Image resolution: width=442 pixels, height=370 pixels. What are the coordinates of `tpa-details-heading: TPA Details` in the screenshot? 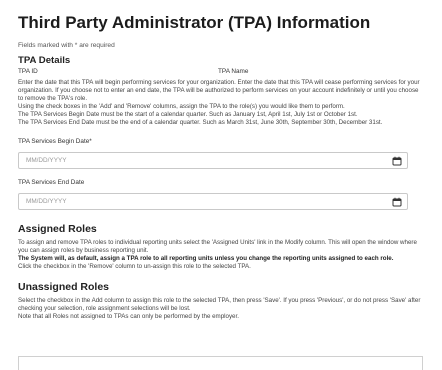 It's located at (44, 60).